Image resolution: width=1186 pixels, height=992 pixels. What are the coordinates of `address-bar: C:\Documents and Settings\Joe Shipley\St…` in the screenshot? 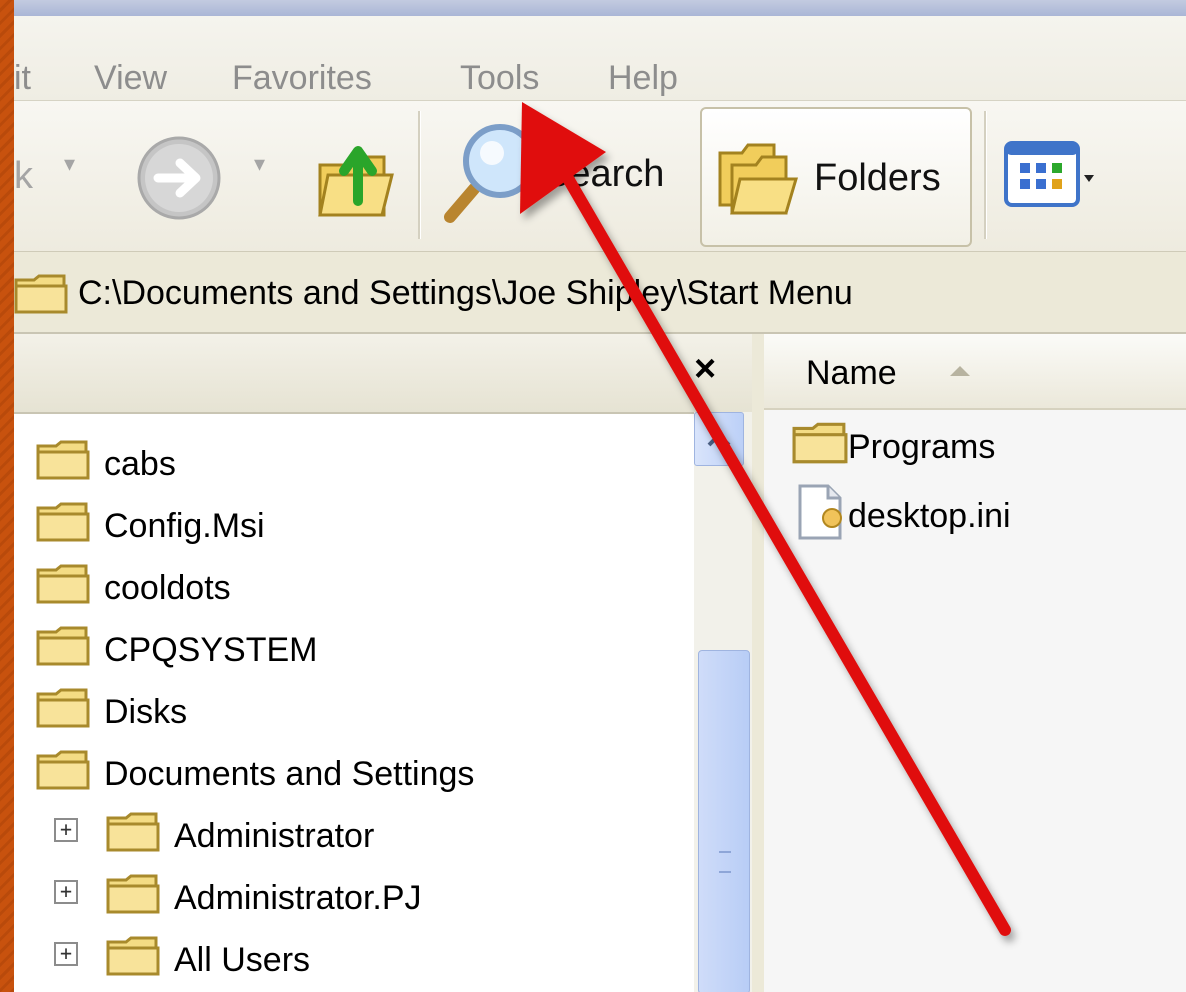 It's located at (600, 293).